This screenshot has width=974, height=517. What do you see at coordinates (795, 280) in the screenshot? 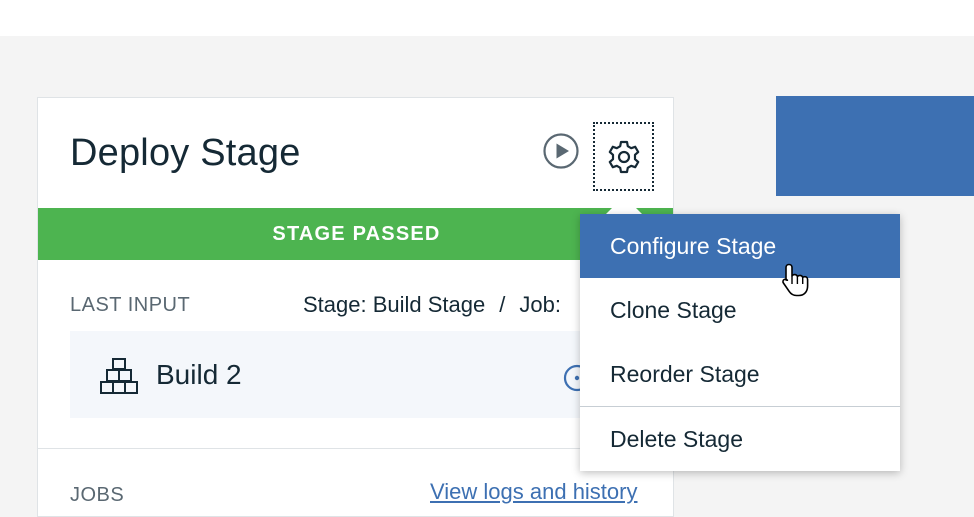
I see `hand-pointer-icon` at bounding box center [795, 280].